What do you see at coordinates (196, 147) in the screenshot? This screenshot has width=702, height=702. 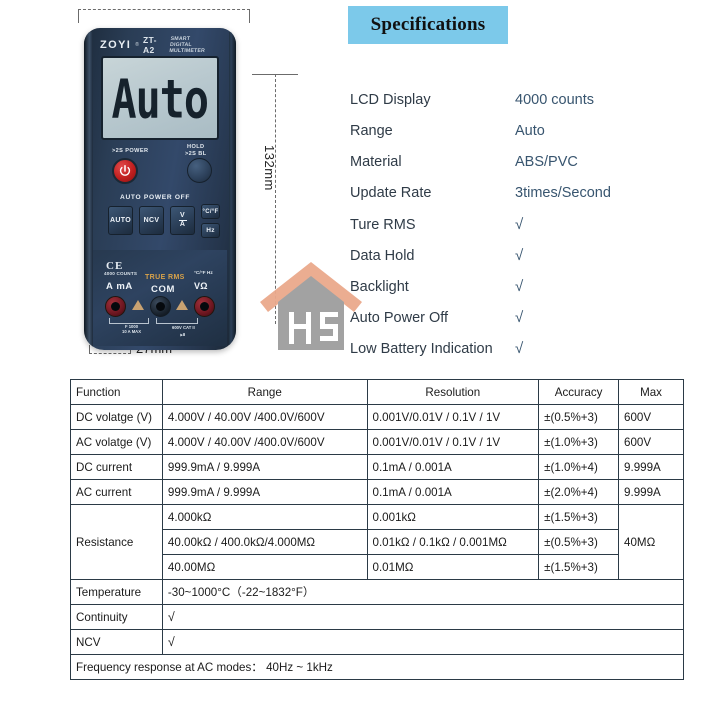 I see `hold-label-line1: HOLD` at bounding box center [196, 147].